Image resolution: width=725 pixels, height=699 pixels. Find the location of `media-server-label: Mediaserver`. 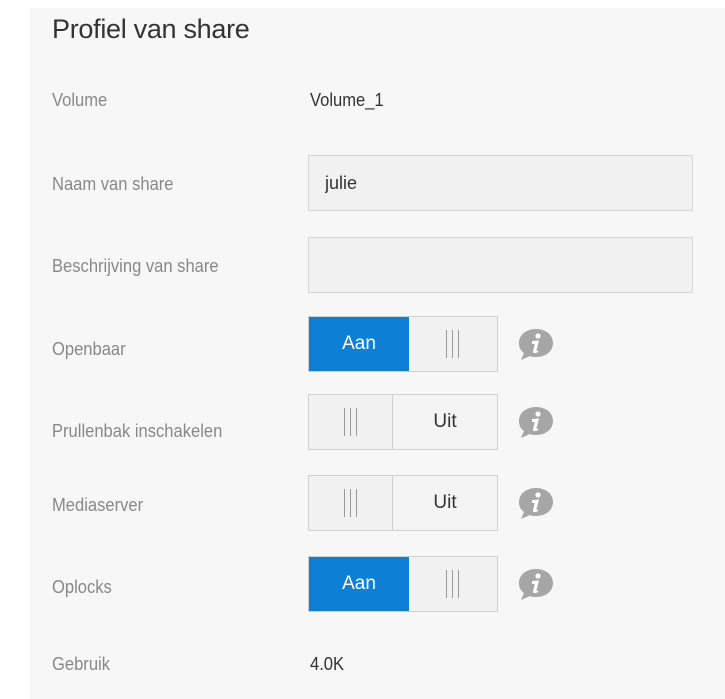

media-server-label: Mediaserver is located at coordinates (98, 505).